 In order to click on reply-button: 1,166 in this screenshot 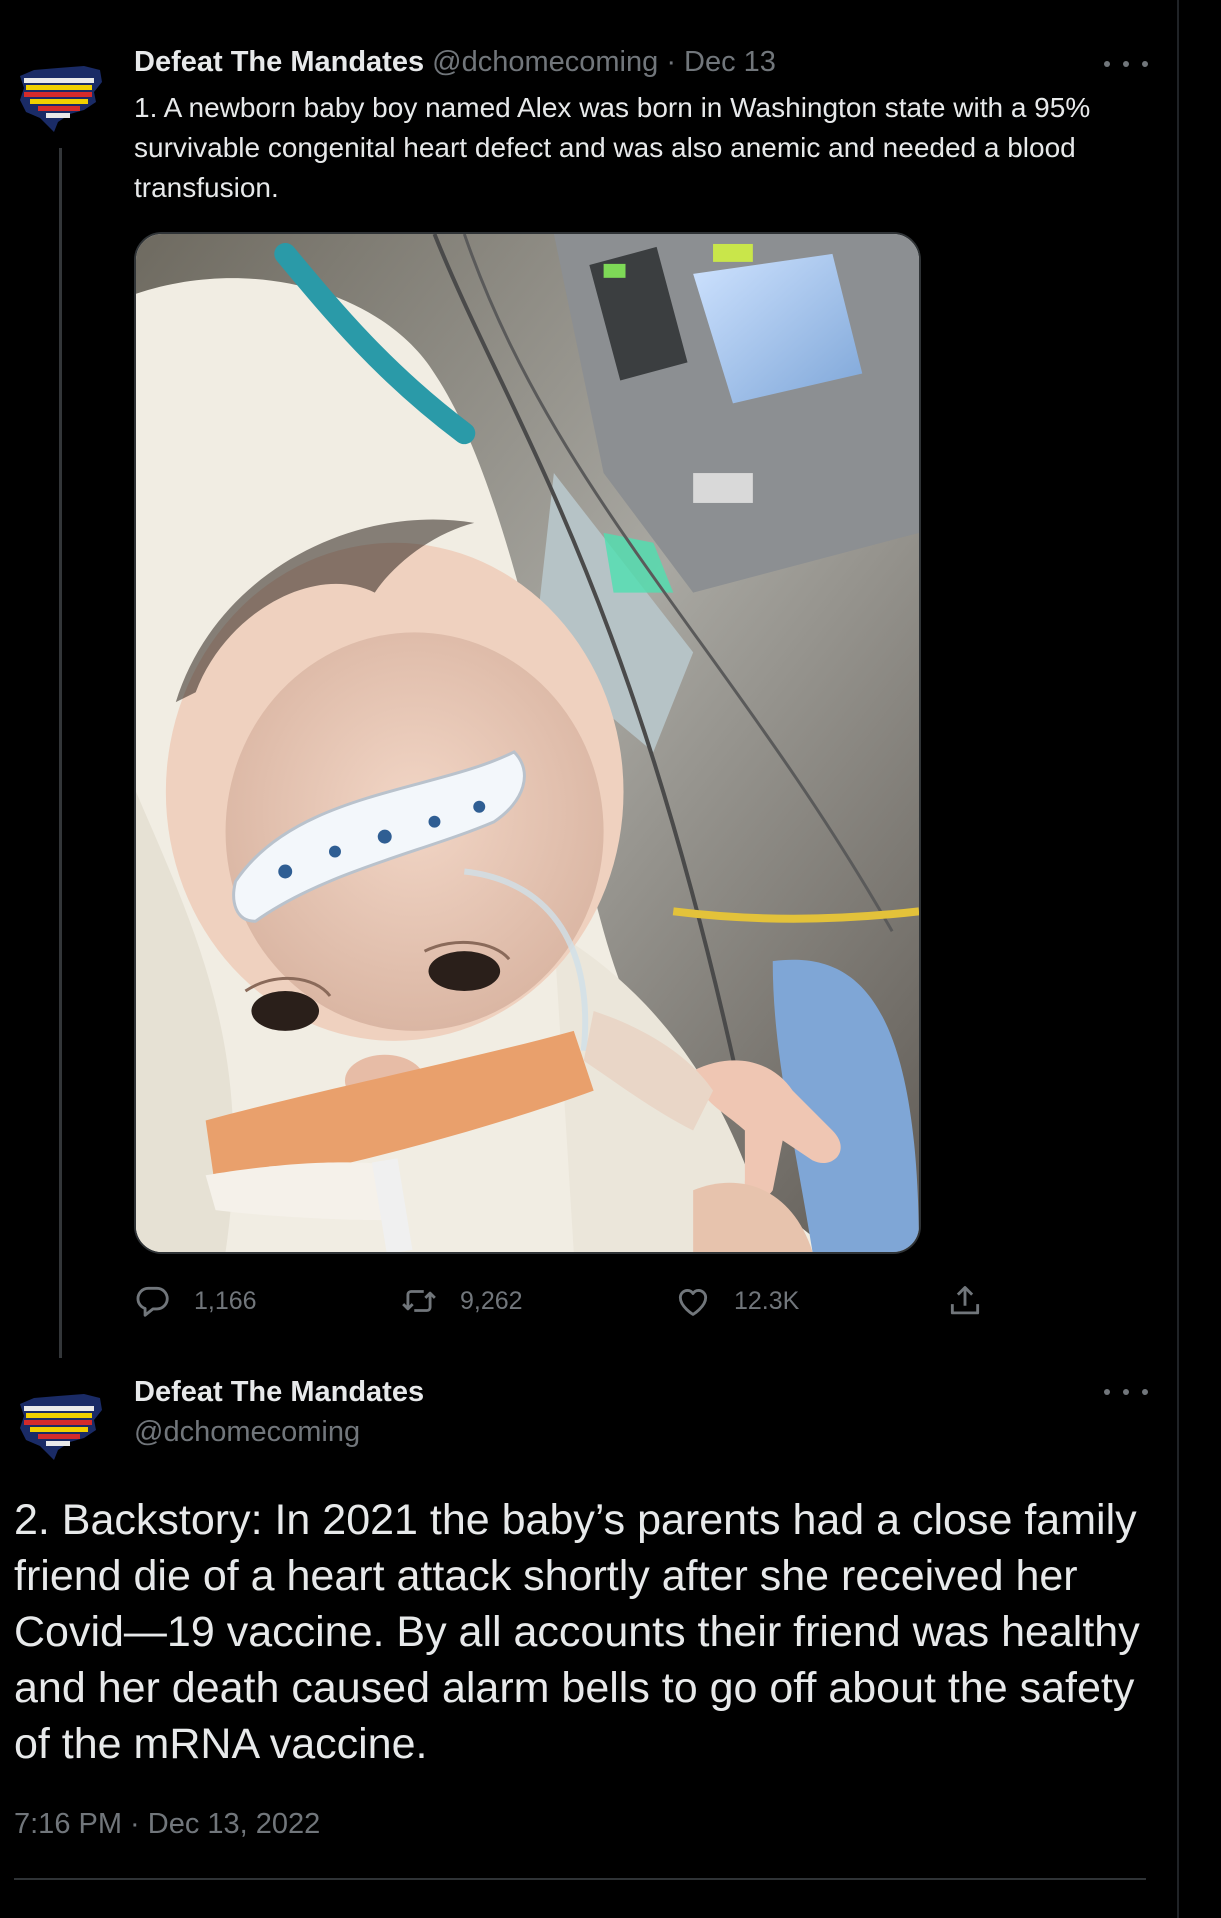, I will do `click(195, 1301)`.